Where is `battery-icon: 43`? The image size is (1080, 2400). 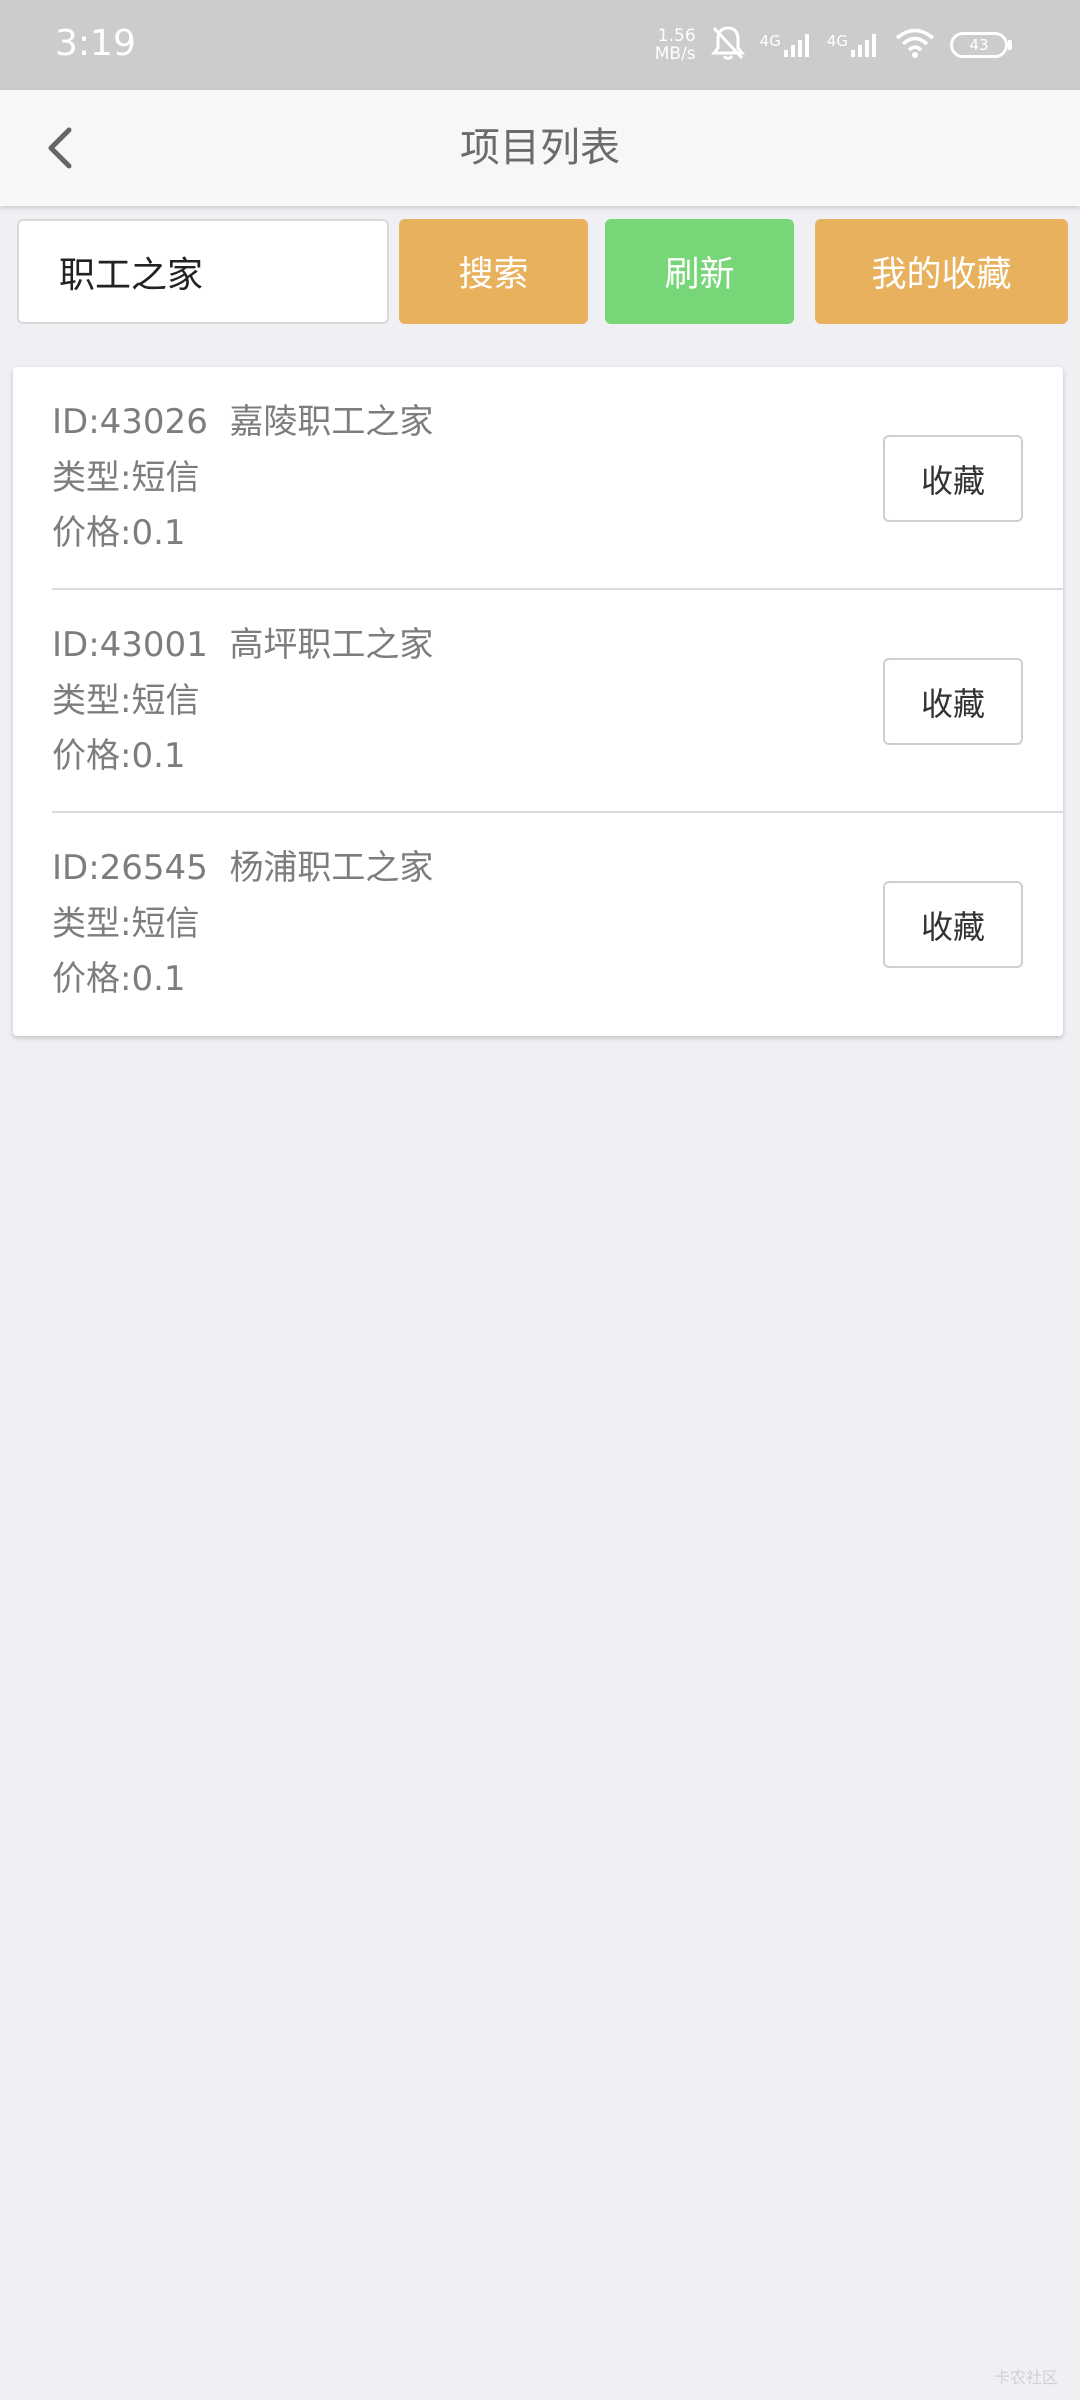 battery-icon: 43 is located at coordinates (981, 45).